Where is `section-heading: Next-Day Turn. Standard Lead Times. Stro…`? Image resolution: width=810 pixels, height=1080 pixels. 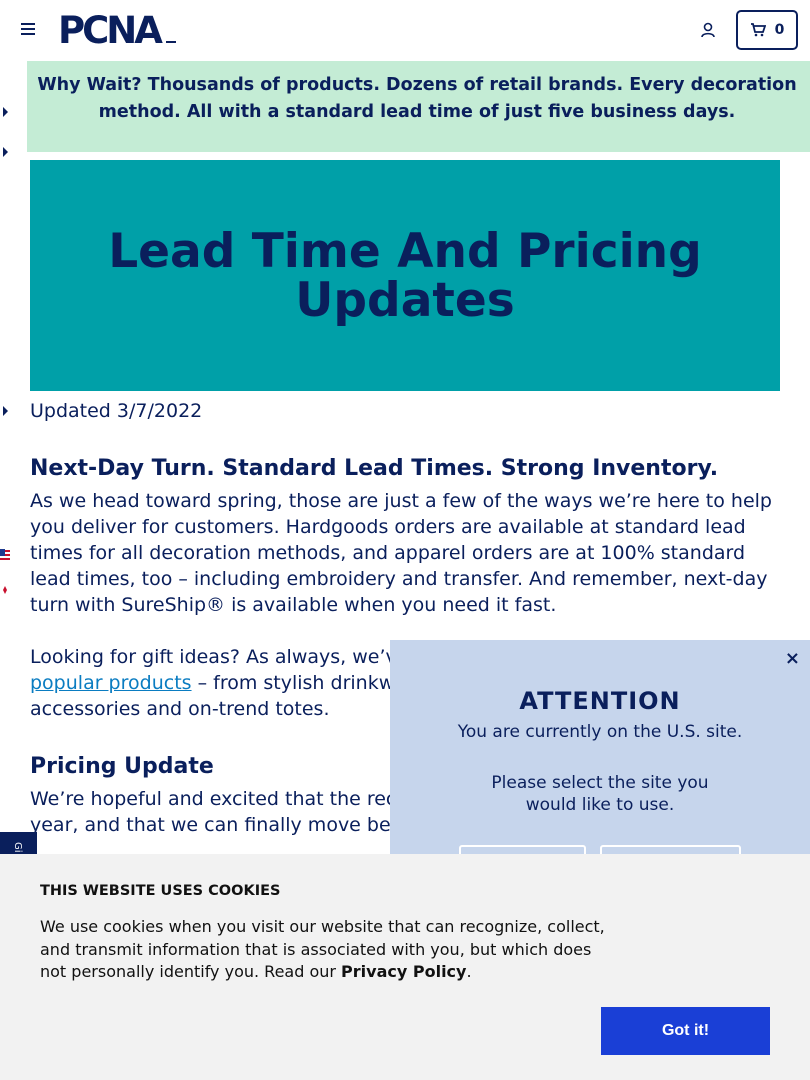 section-heading: Next-Day Turn. Standard Lead Times. Stro… is located at coordinates (374, 468).